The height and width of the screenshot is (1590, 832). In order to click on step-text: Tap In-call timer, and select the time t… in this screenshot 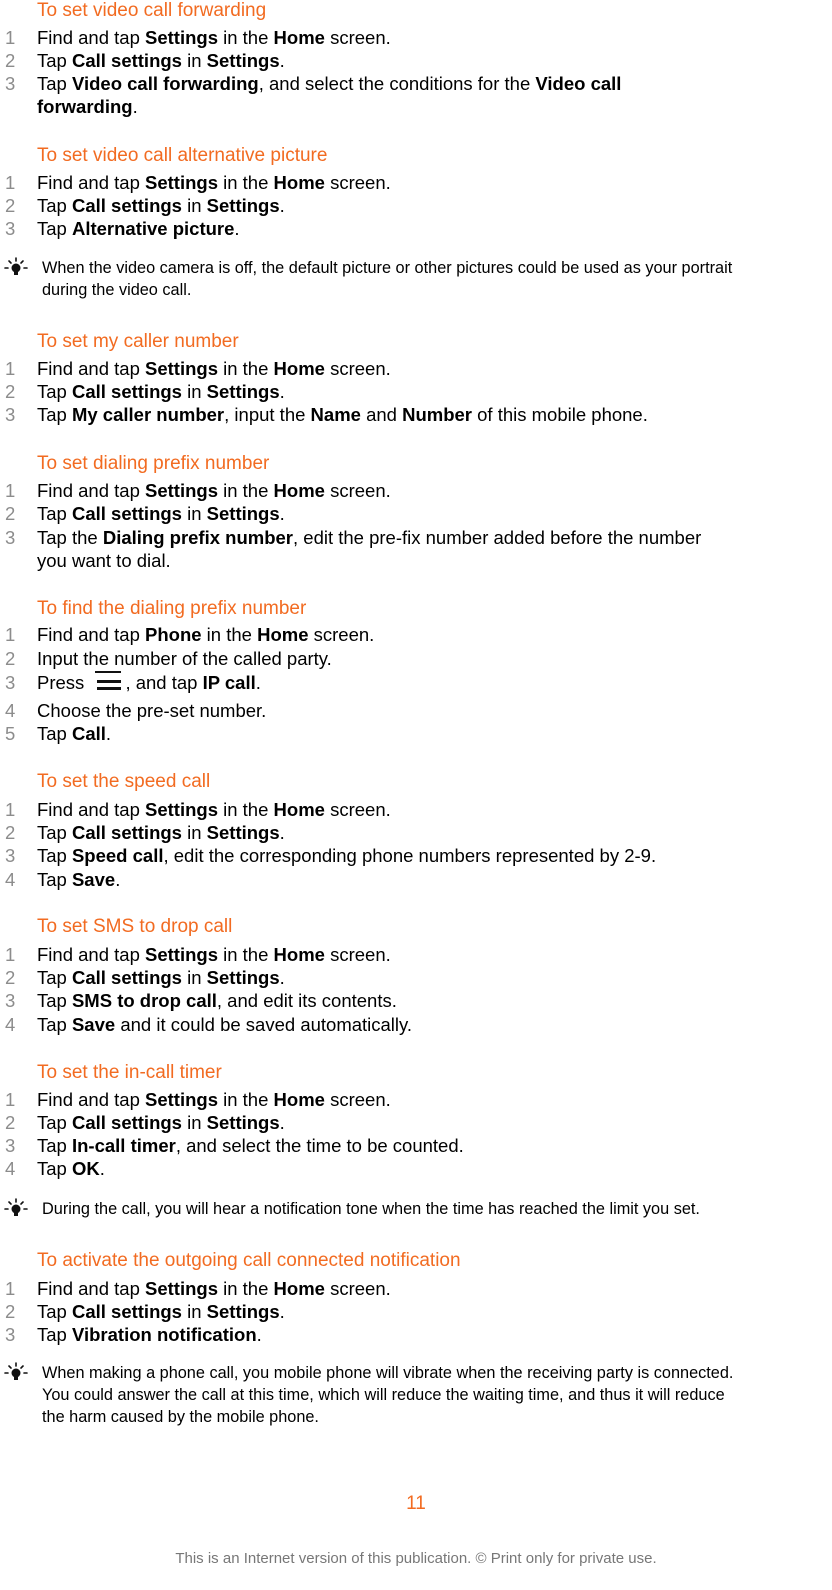, I will do `click(250, 1145)`.